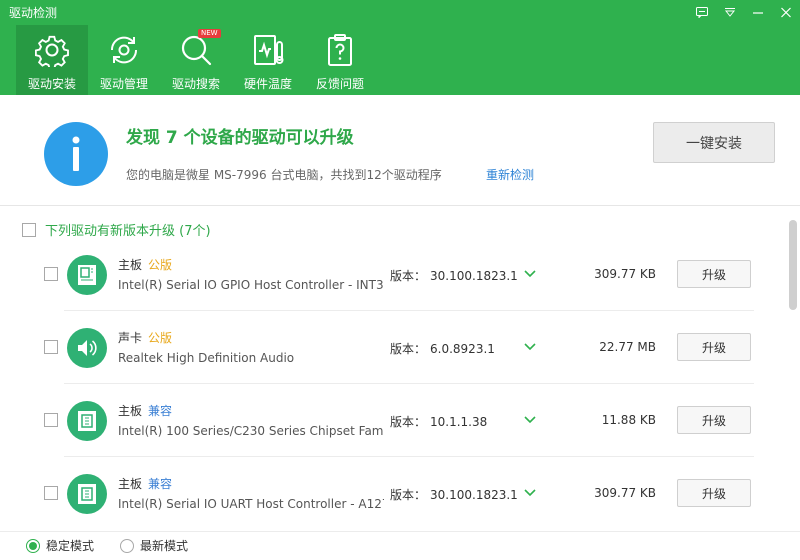  What do you see at coordinates (29, 229) in the screenshot?
I see `select-all-checkbox` at bounding box center [29, 229].